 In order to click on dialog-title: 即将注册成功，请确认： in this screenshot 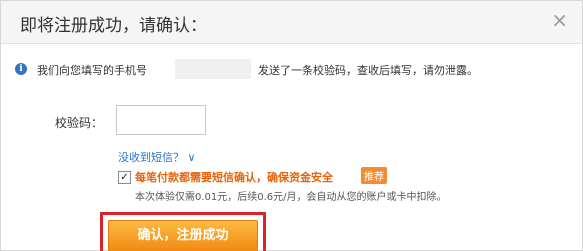, I will do `click(113, 26)`.